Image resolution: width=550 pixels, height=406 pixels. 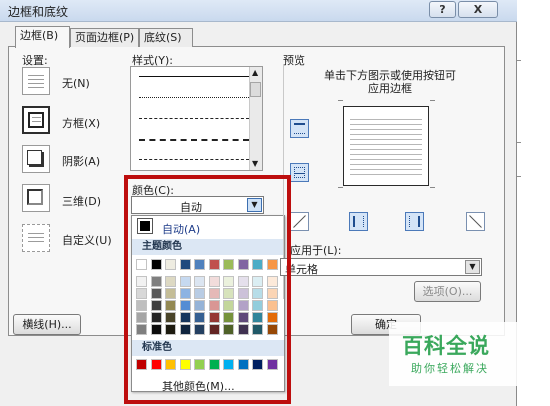 What do you see at coordinates (381, 267) in the screenshot?
I see `apply-to-select: 单元格 ▼` at bounding box center [381, 267].